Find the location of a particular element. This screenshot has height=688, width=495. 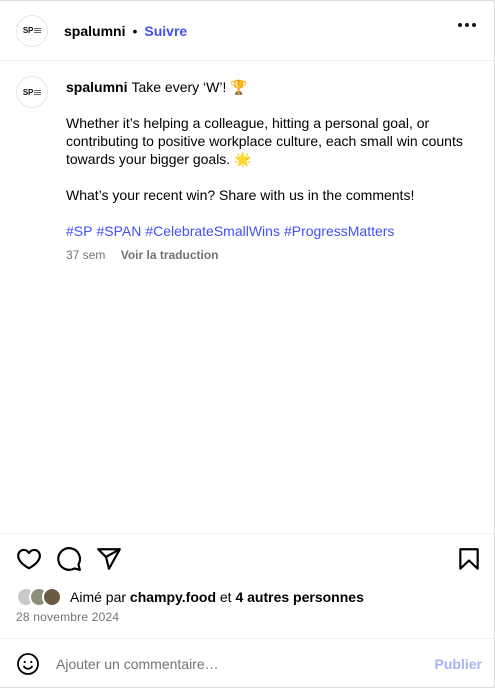

hashtag-link: #SPAN is located at coordinates (118, 231).